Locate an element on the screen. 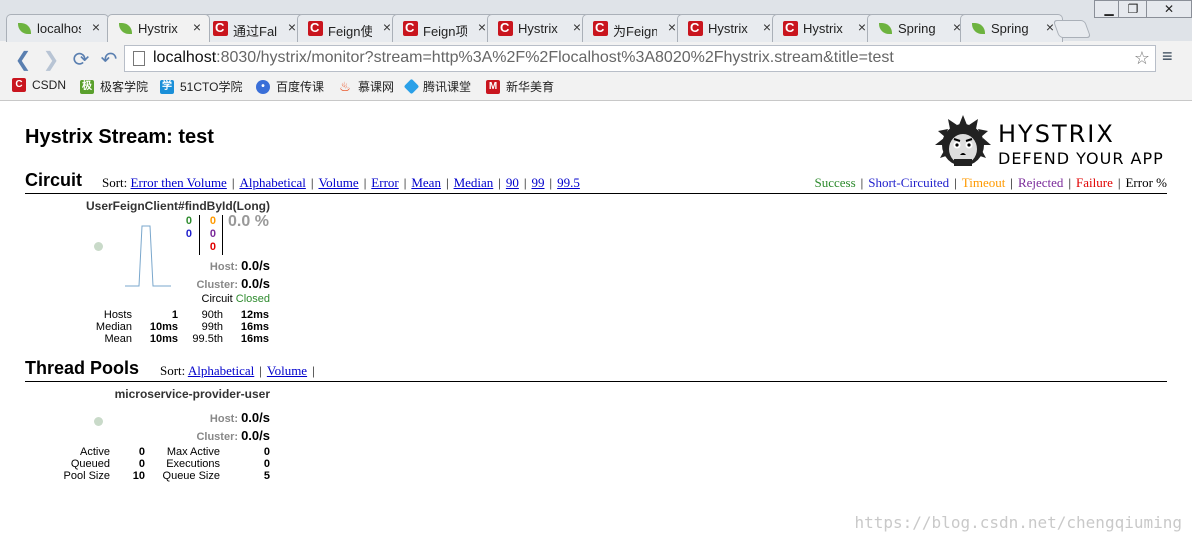  menu-icon: ≡ is located at coordinates (1167, 56).